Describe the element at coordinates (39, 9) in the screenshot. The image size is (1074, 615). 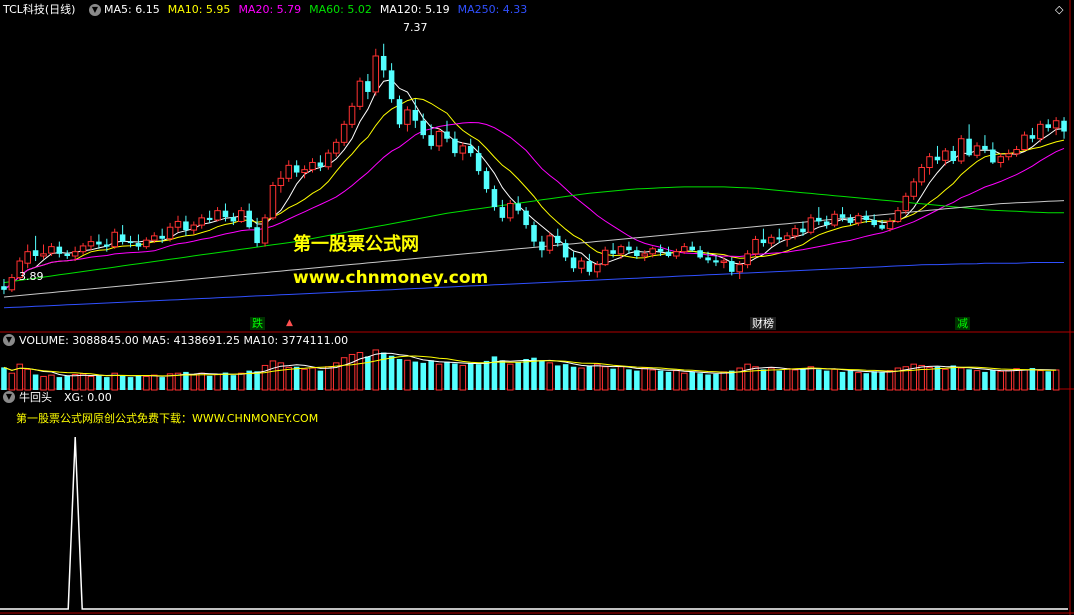
I see `symbol-title: TCL科技(日线)` at that location.